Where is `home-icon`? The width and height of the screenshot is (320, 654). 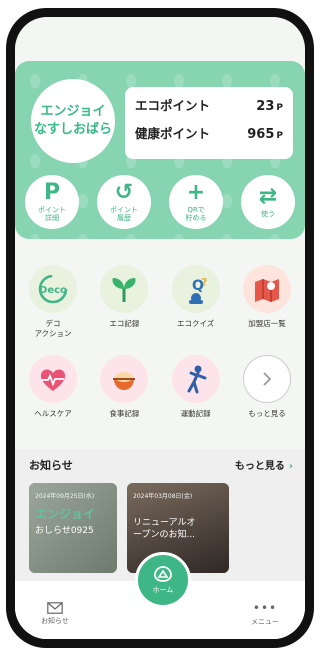 home-icon is located at coordinates (163, 574).